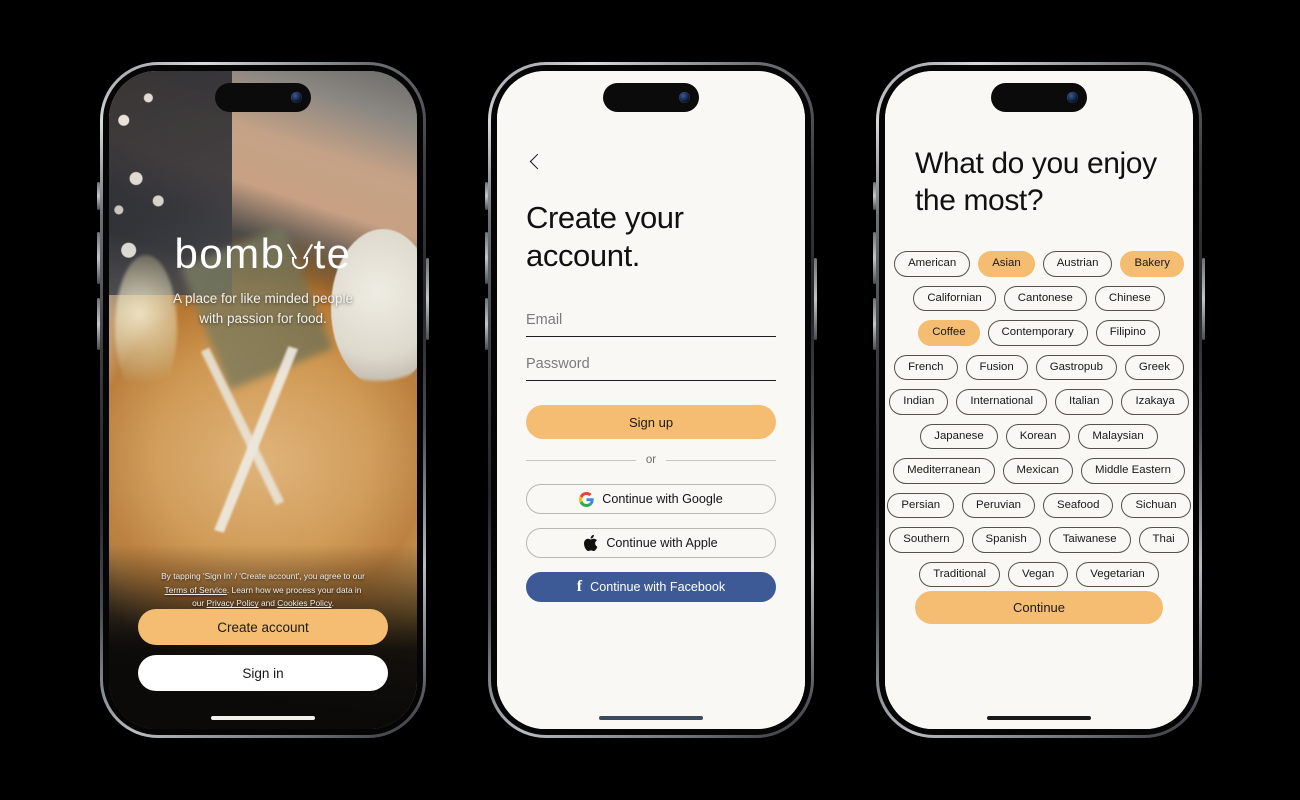 The width and height of the screenshot is (1300, 800). I want to click on create-account-button: Create account, so click(263, 627).